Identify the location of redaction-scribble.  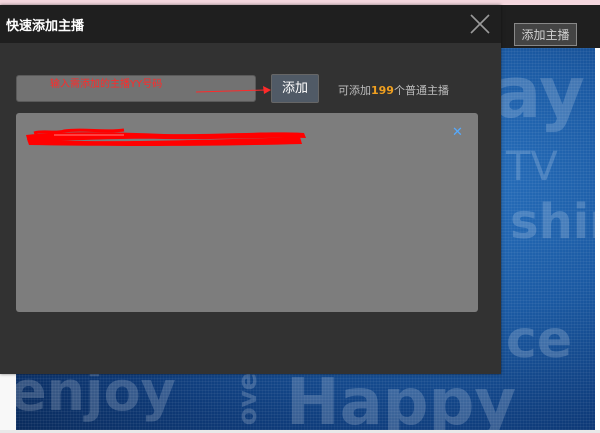
(166, 137).